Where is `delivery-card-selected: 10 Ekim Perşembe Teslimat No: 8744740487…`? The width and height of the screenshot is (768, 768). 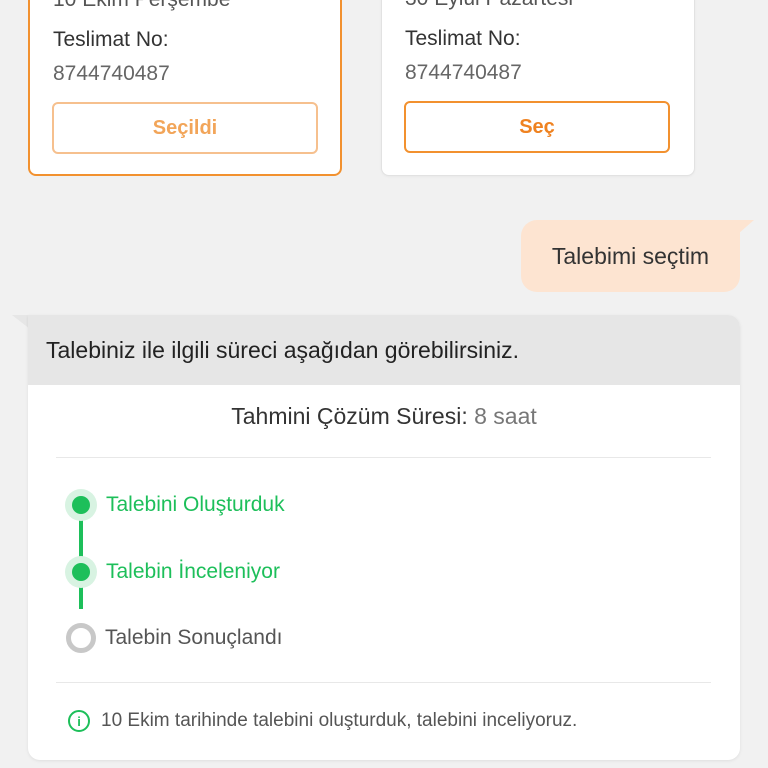
delivery-card-selected: 10 Ekim Perşembe Teslimat No: 8744740487… is located at coordinates (185, 88).